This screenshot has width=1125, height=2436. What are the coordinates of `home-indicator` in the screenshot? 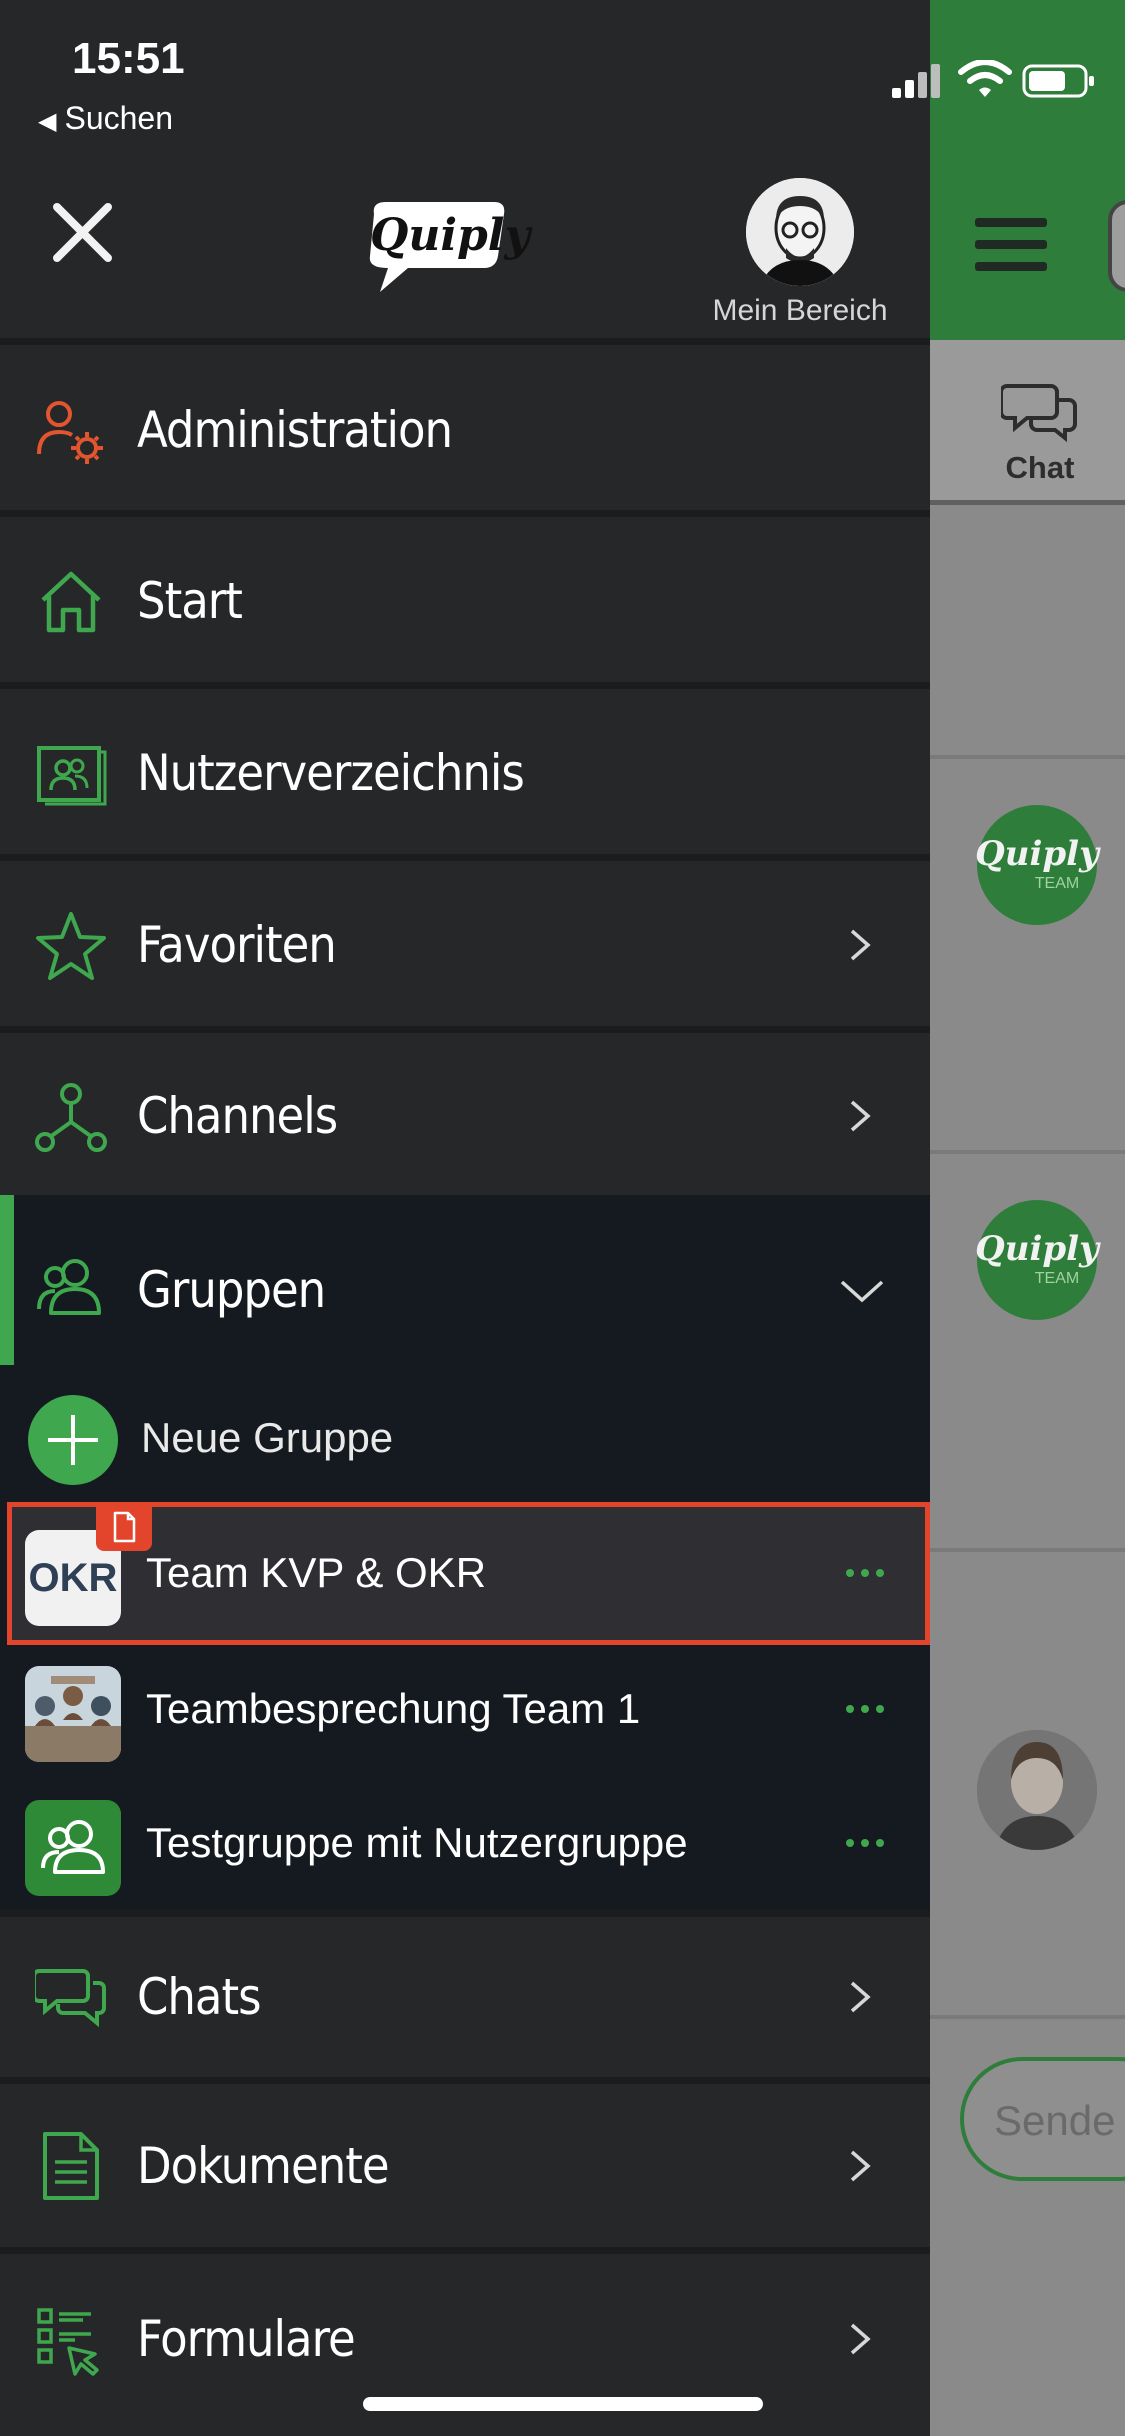 It's located at (563, 2404).